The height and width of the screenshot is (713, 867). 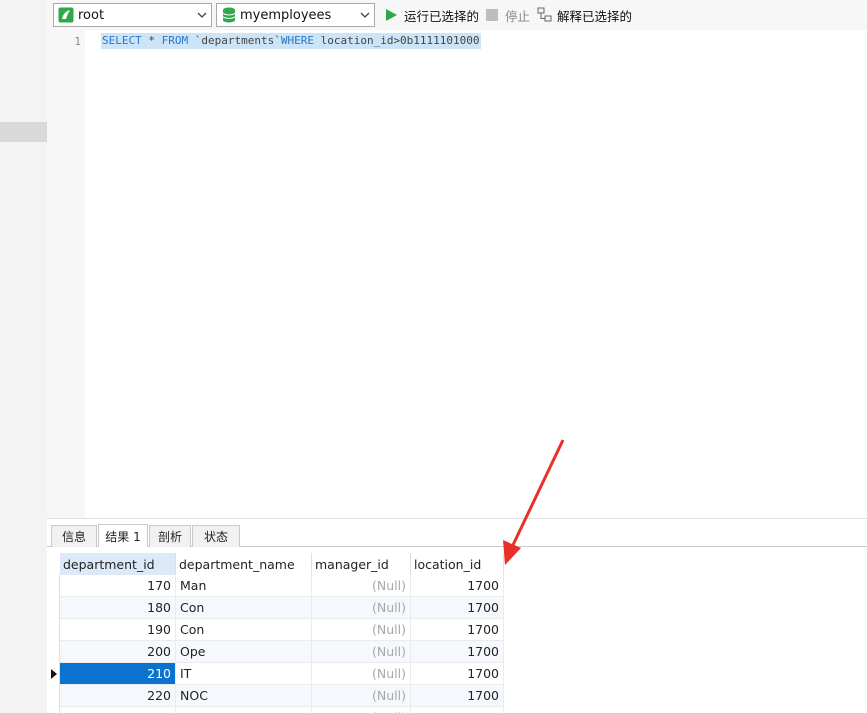 What do you see at coordinates (123, 535) in the screenshot?
I see `tab-result-1: 结果 1` at bounding box center [123, 535].